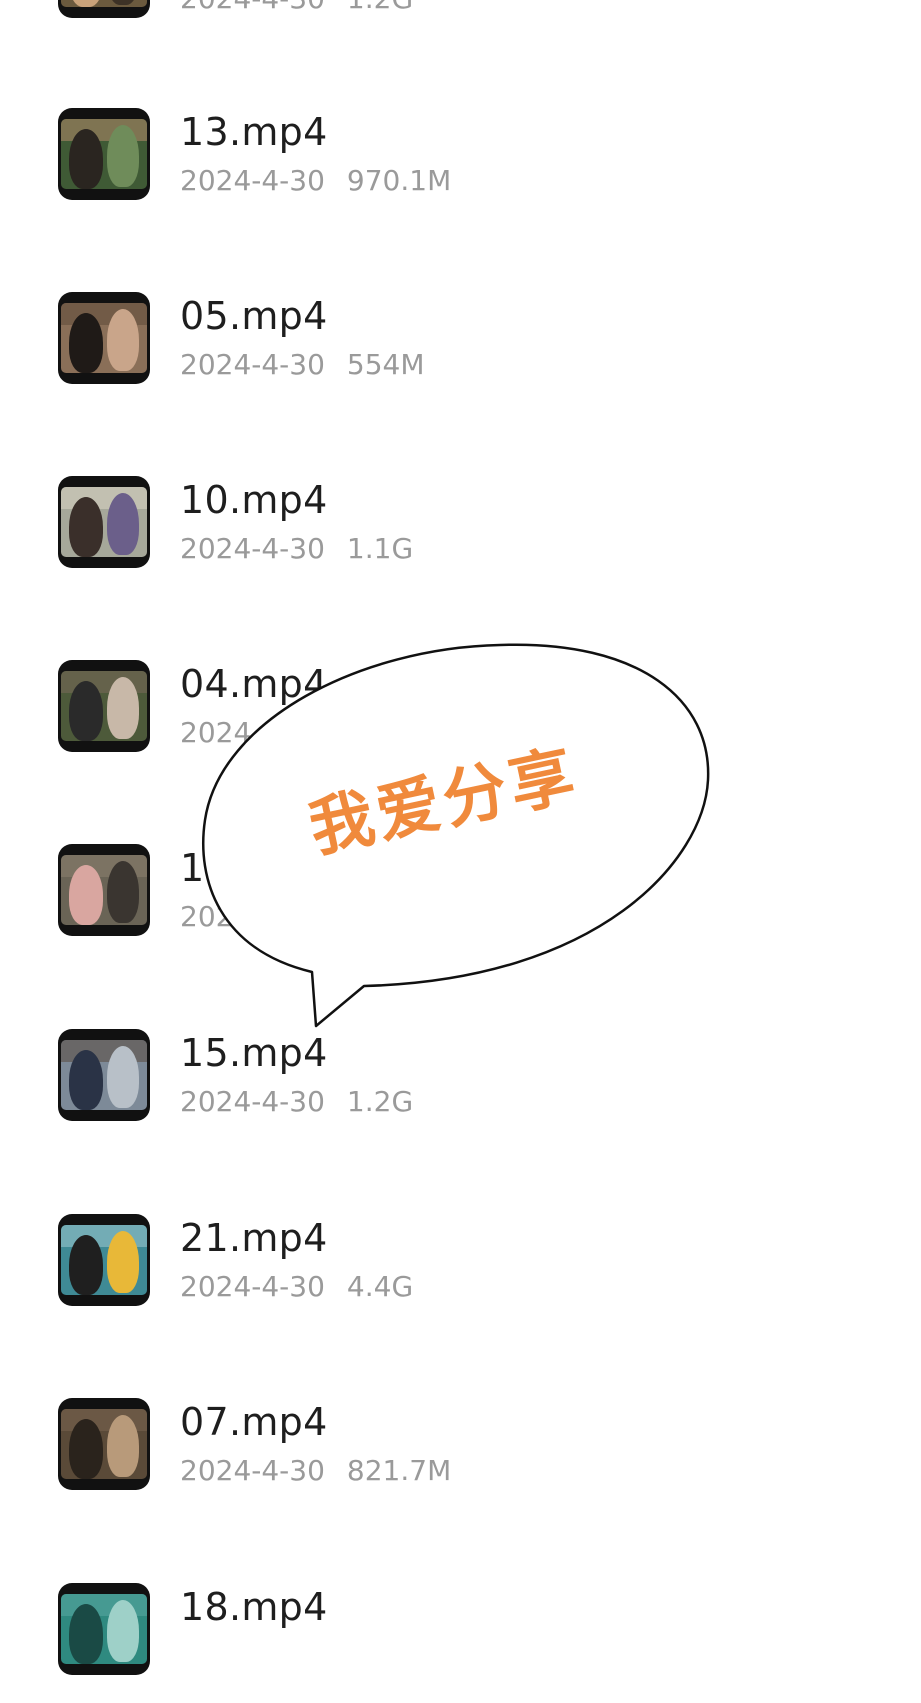  I want to click on list-item: 10.mp4 2024-4-30 1.1G, so click(460, 536).